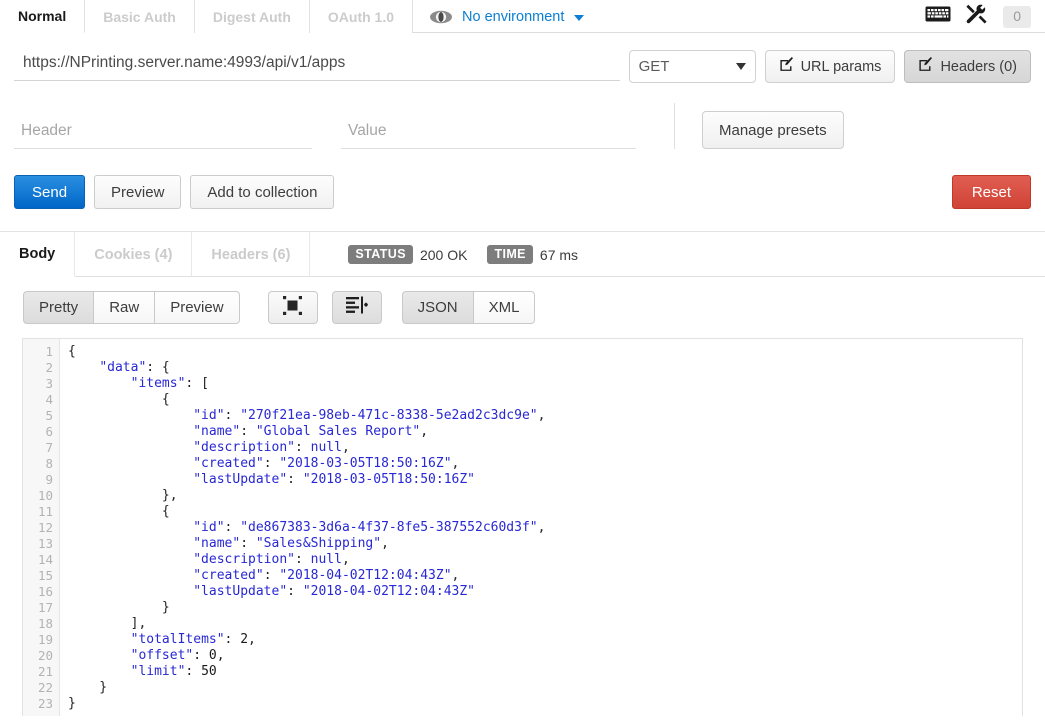 The width and height of the screenshot is (1045, 720). Describe the element at coordinates (49, 463) in the screenshot. I see `line-number: 8` at that location.